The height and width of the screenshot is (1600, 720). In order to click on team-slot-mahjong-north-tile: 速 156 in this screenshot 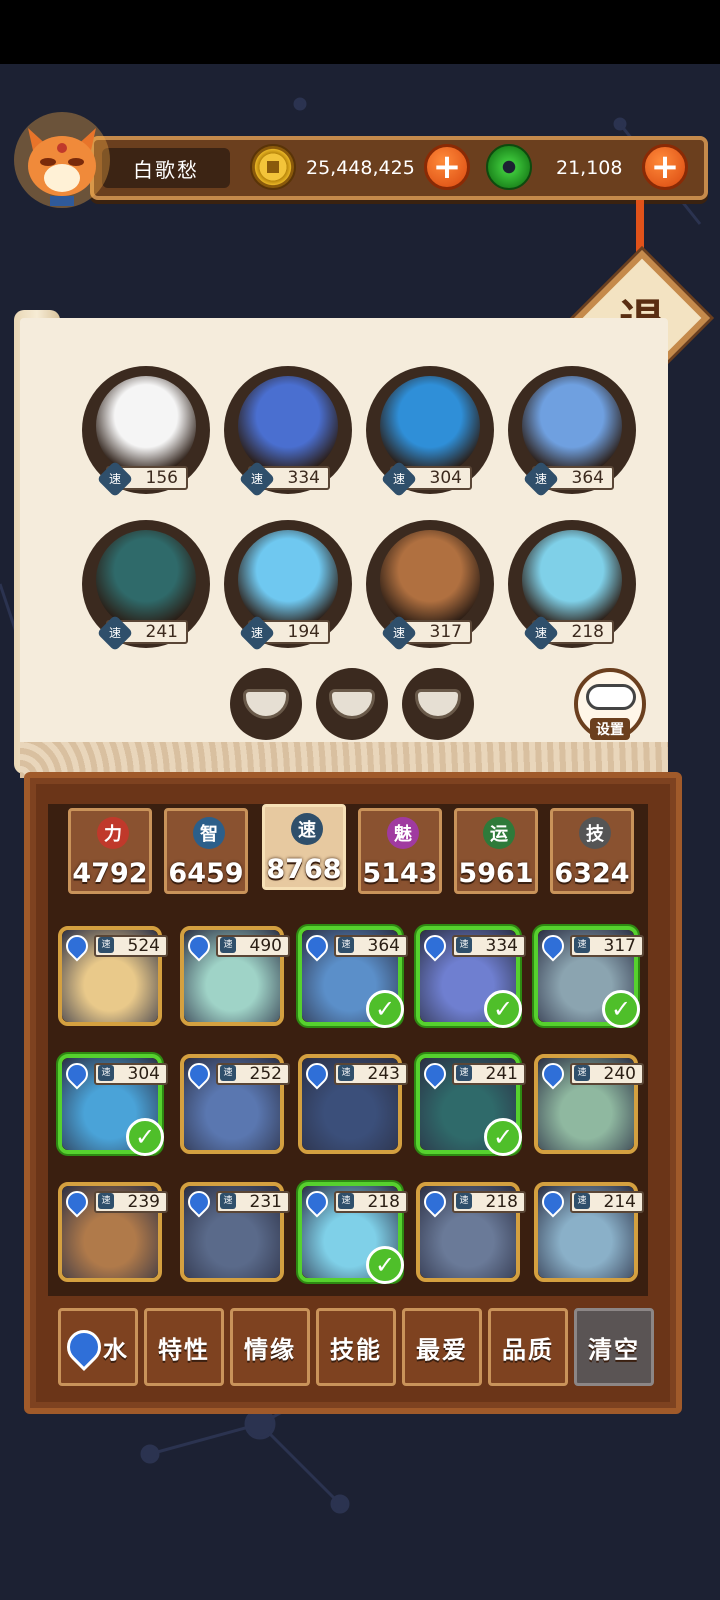, I will do `click(146, 432)`.